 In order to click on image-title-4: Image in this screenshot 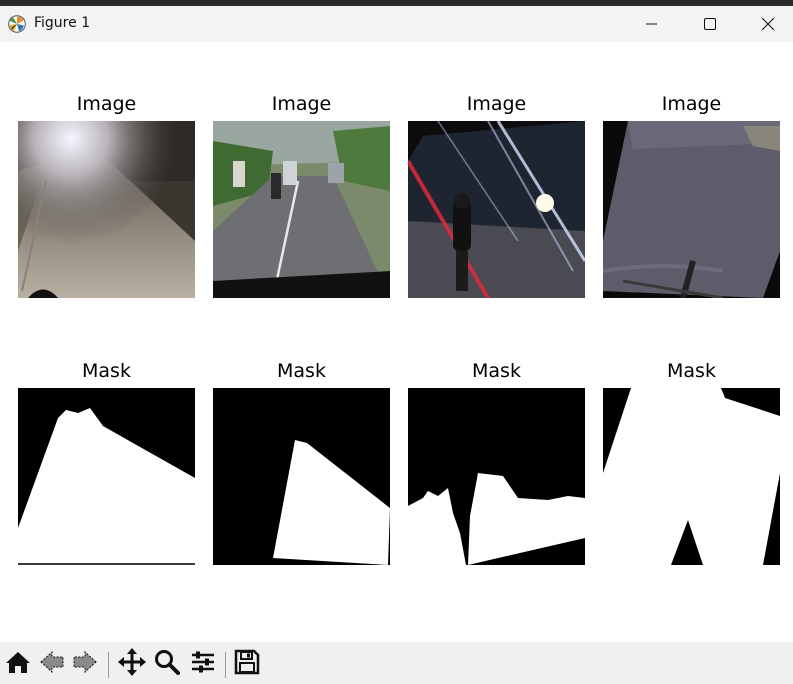, I will do `click(691, 104)`.